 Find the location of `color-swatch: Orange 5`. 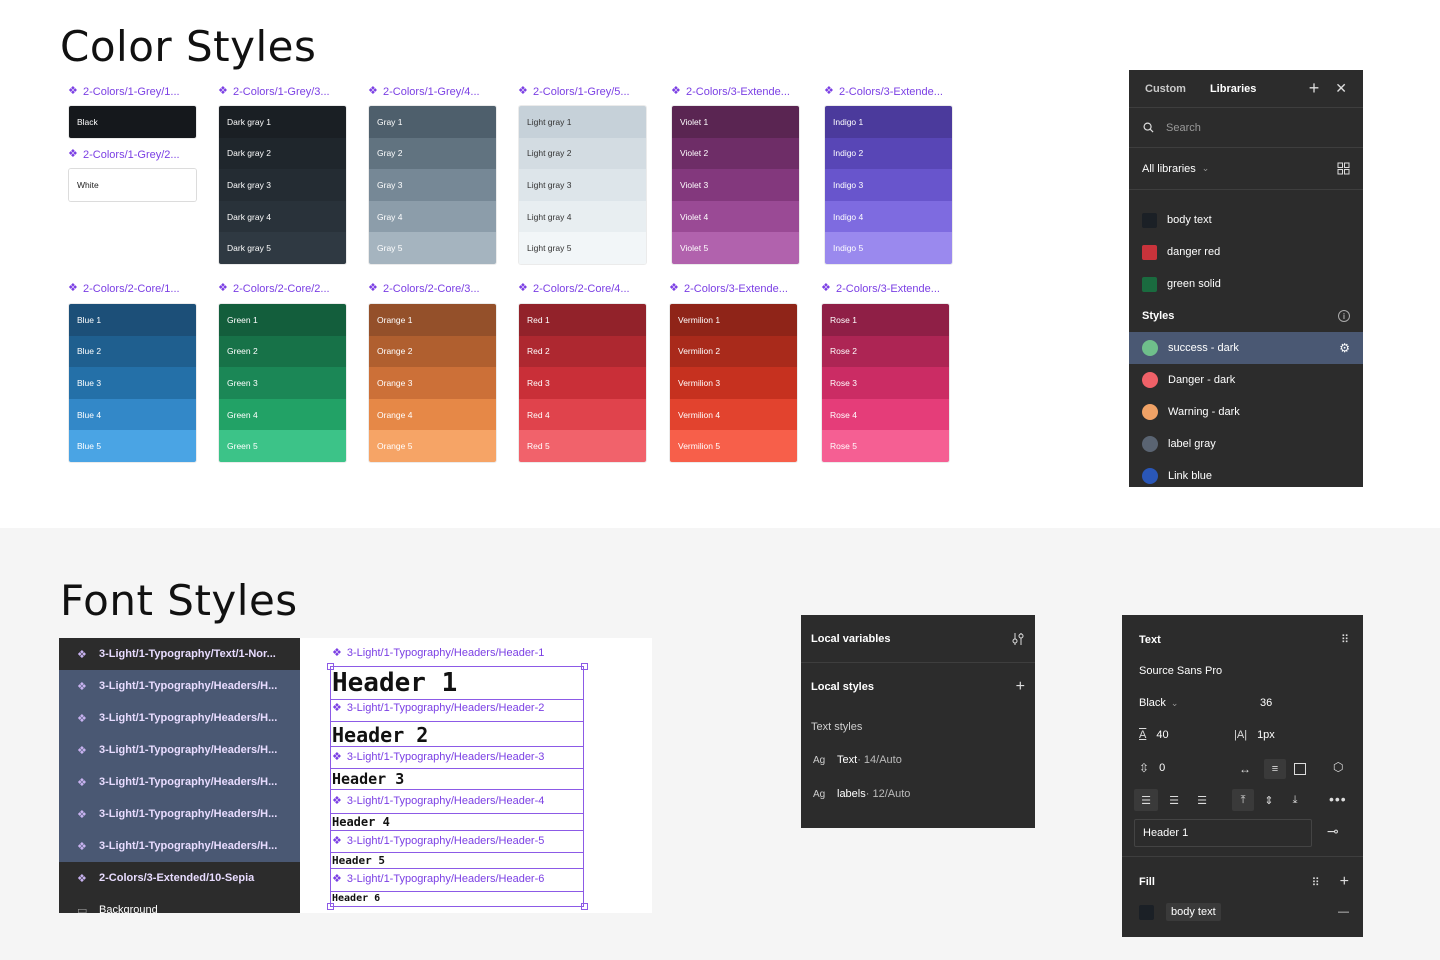

color-swatch: Orange 5 is located at coordinates (432, 446).